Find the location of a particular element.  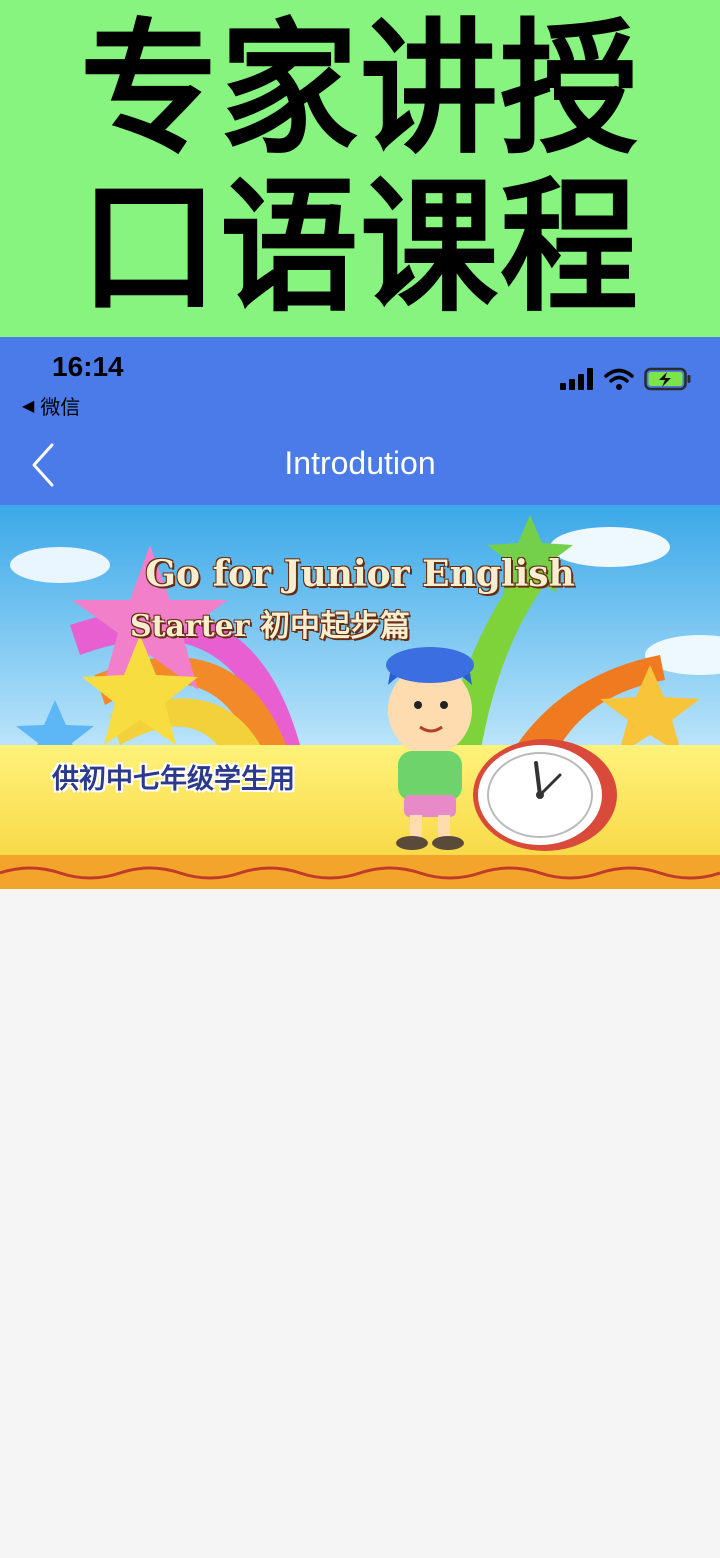

back-app-label: 微信 is located at coordinates (60, 407).